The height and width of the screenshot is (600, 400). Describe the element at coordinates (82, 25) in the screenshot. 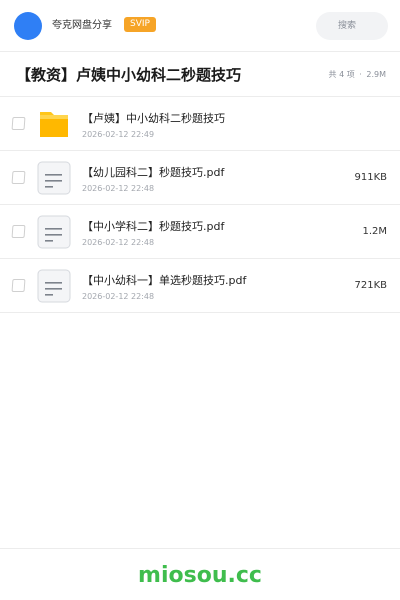

I see `sharer-name: 夸克网盘分享` at that location.